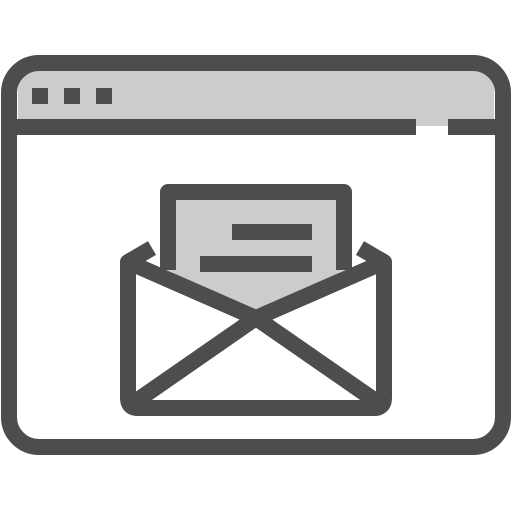 The image size is (512, 512). What do you see at coordinates (256, 98) in the screenshot?
I see `titlebar-fill` at bounding box center [256, 98].